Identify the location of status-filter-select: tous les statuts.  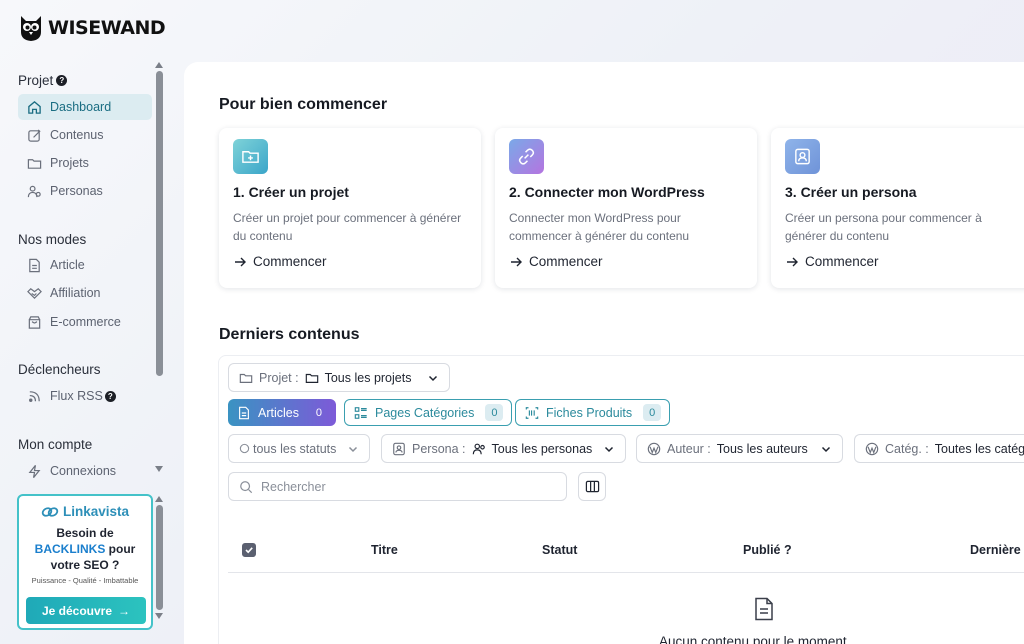
(299, 448).